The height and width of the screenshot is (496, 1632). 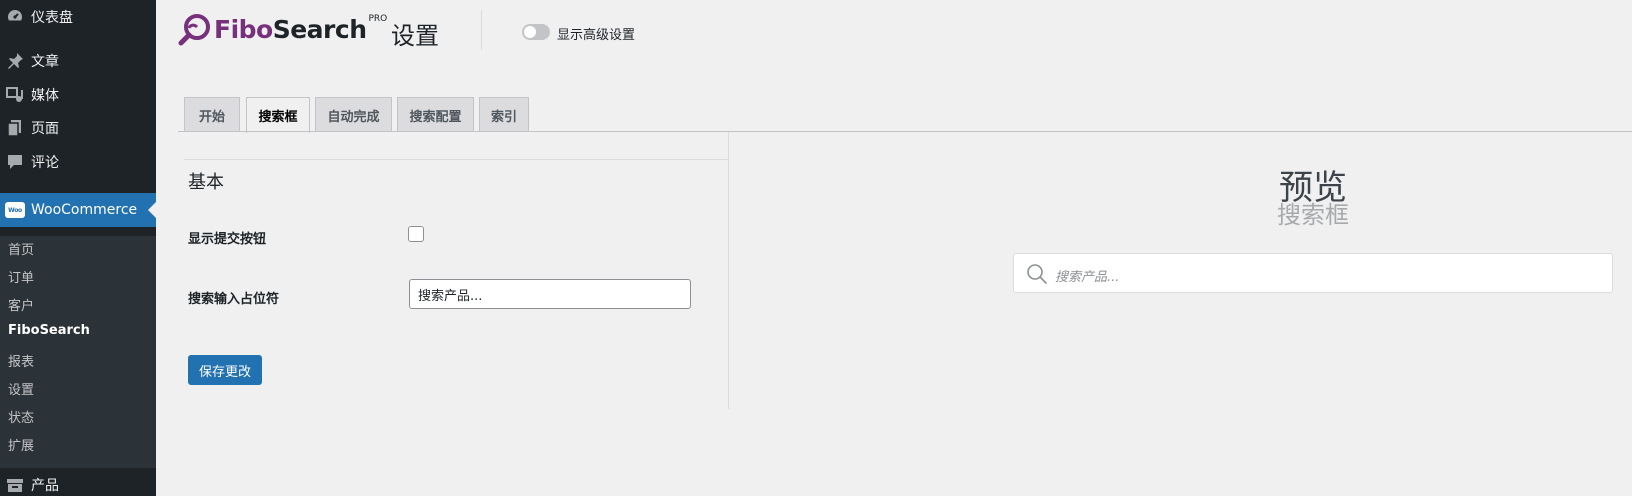 I want to click on show-submit-checkbox, so click(x=416, y=234).